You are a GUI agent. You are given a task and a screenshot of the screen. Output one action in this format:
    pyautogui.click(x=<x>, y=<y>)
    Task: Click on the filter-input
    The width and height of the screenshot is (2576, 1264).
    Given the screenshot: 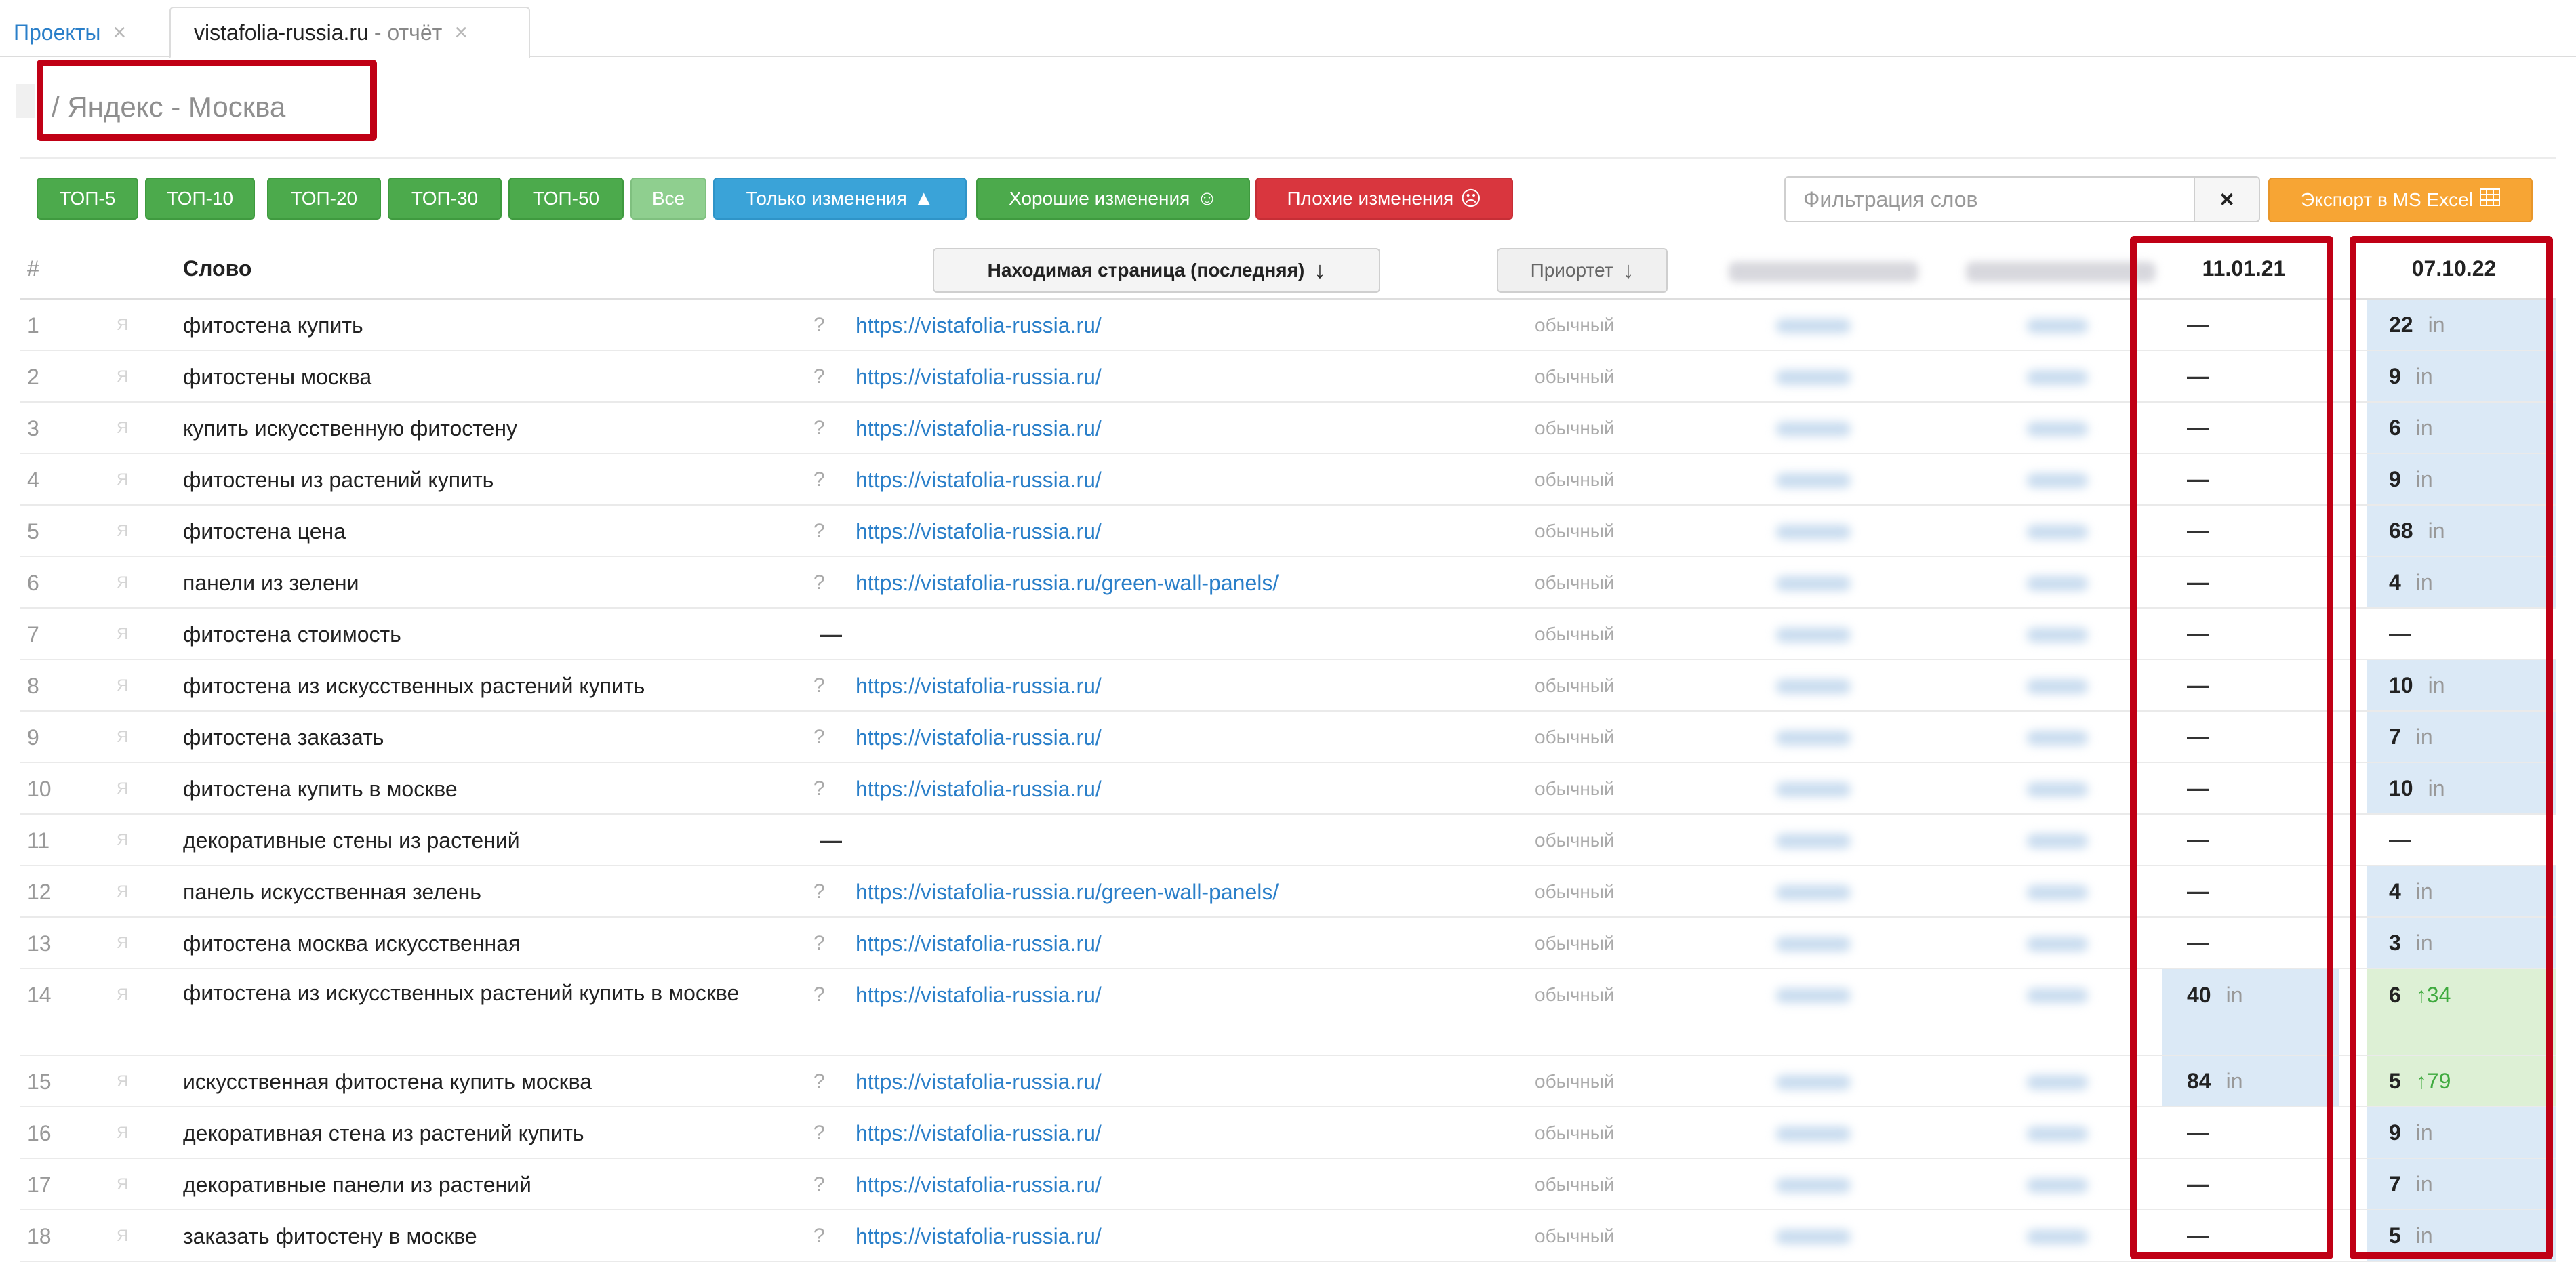 What is the action you would take?
    pyautogui.click(x=1989, y=199)
    